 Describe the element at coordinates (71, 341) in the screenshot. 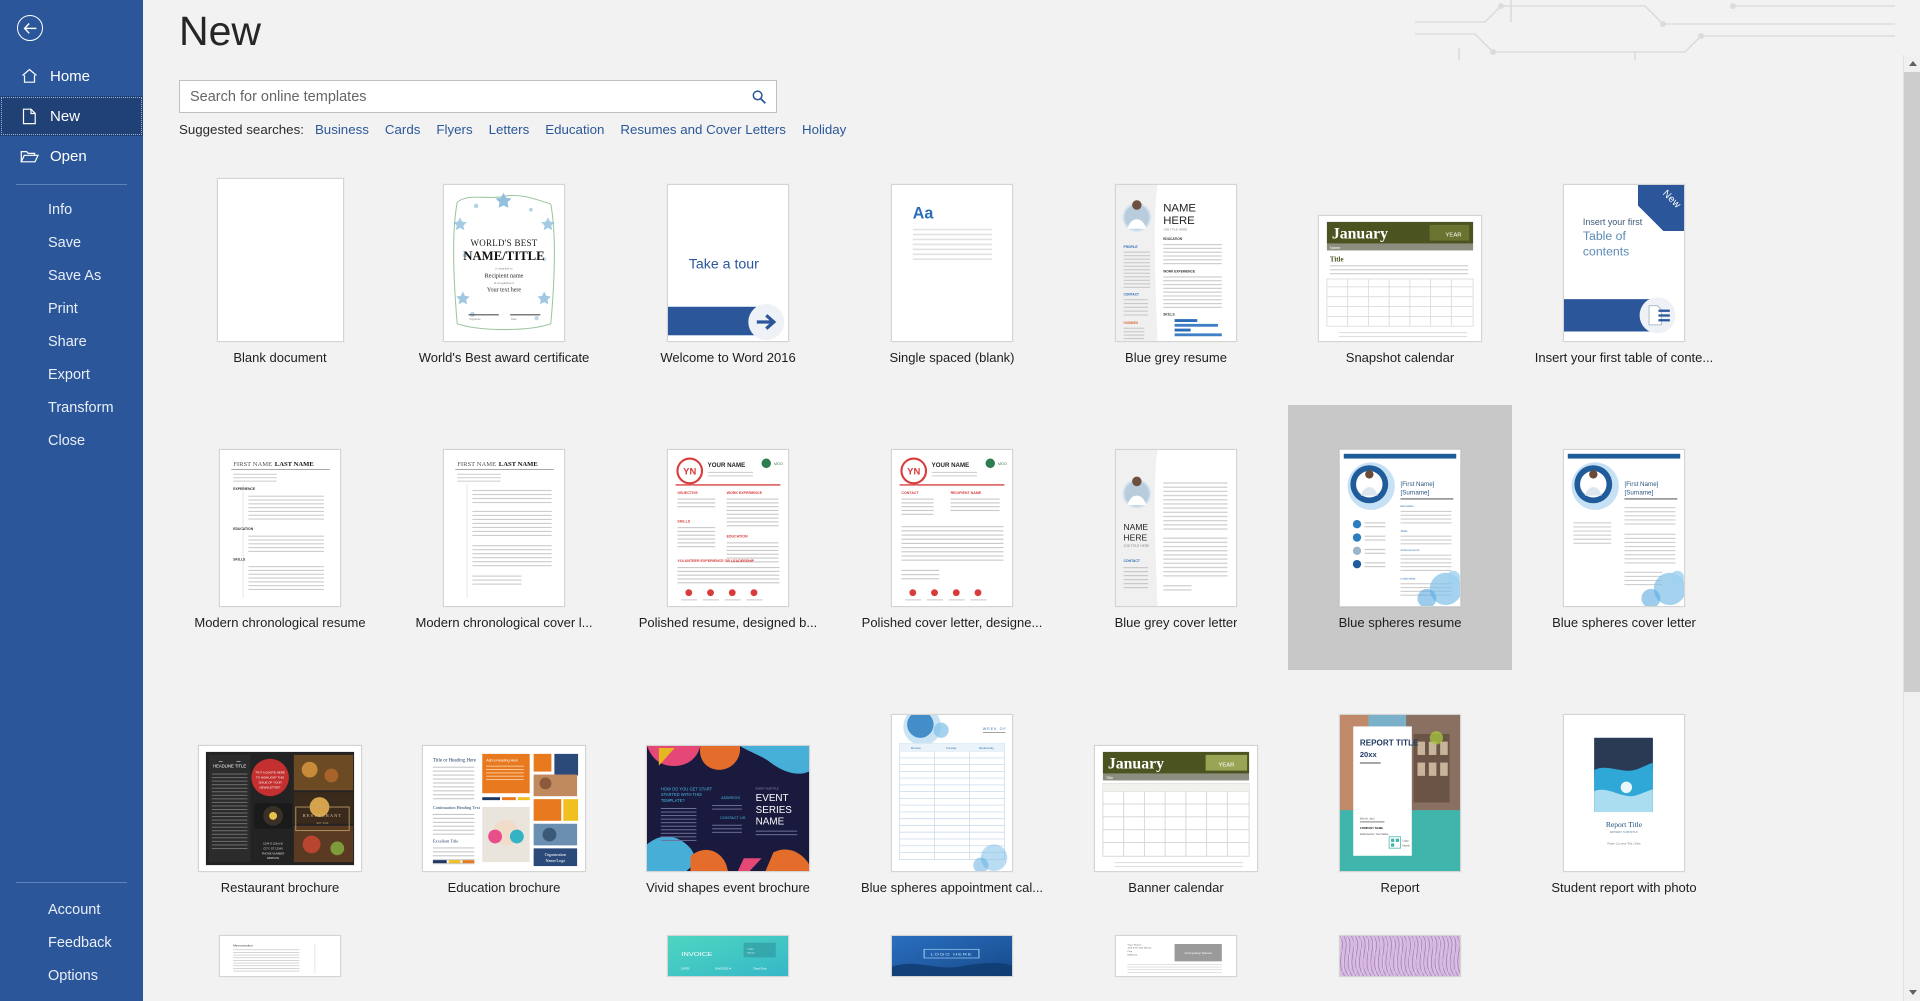

I see `sidebar-item-share: Share` at that location.